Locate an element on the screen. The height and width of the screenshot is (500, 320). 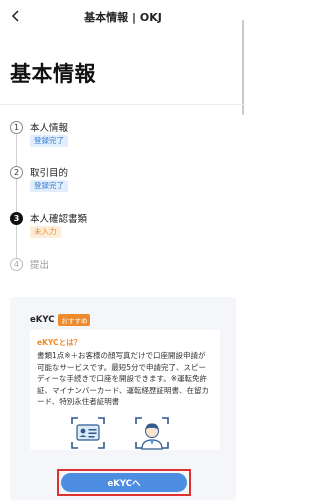
step-number: 3 is located at coordinates (16, 218).